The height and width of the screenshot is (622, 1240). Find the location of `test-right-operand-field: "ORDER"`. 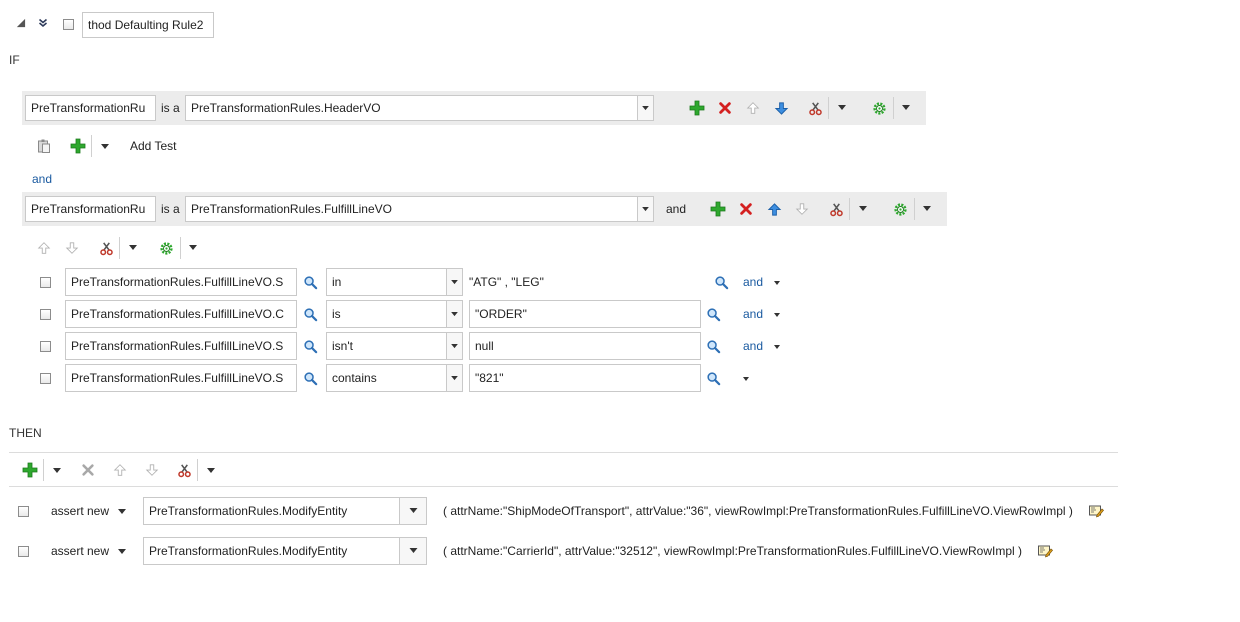

test-right-operand-field: "ORDER" is located at coordinates (585, 314).